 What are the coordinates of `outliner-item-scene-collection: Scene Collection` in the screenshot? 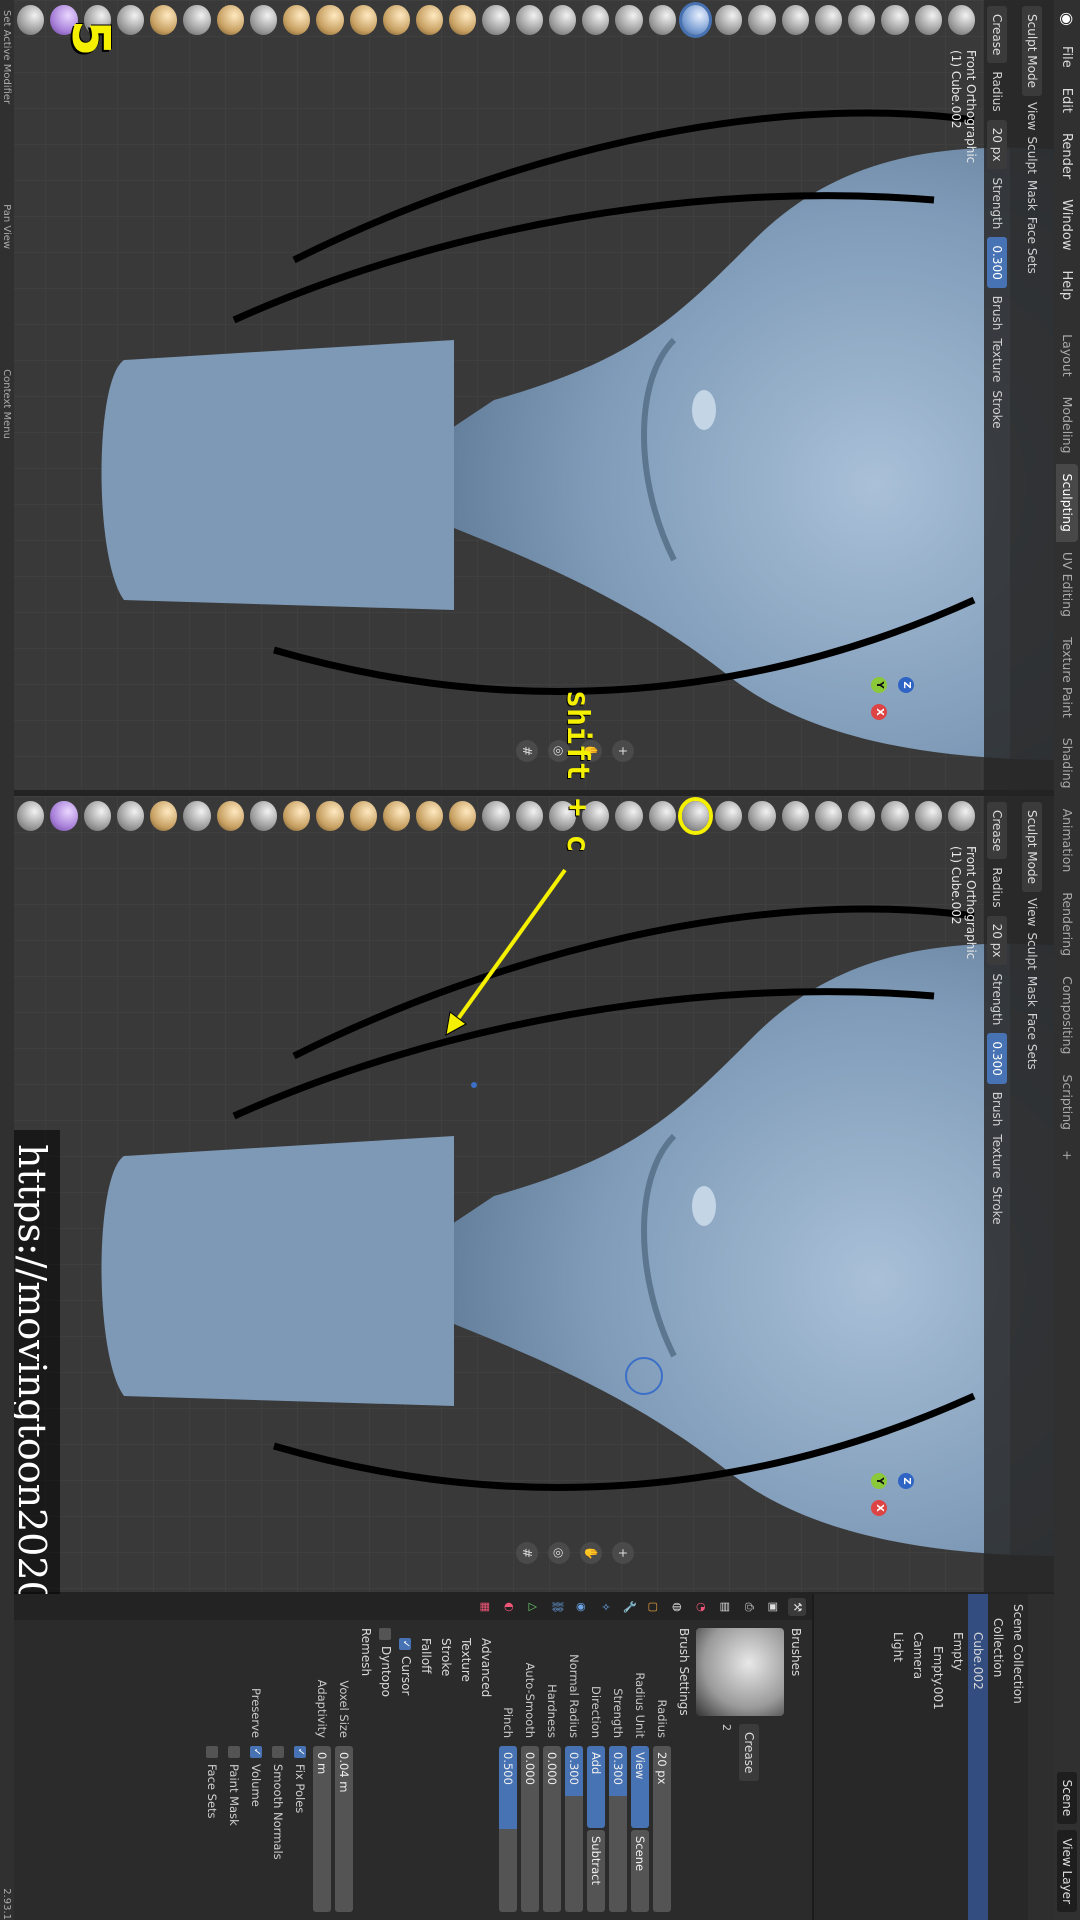 It's located at (1018, 1757).